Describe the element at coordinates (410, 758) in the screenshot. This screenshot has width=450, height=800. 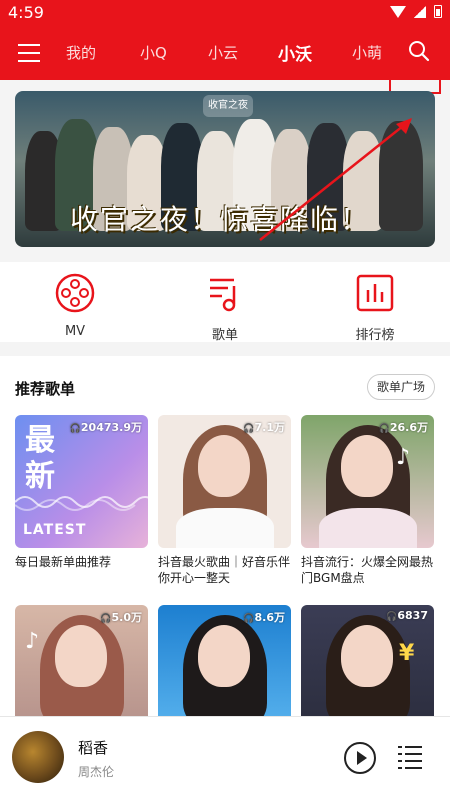
I see `playlist-queue-icon` at that location.